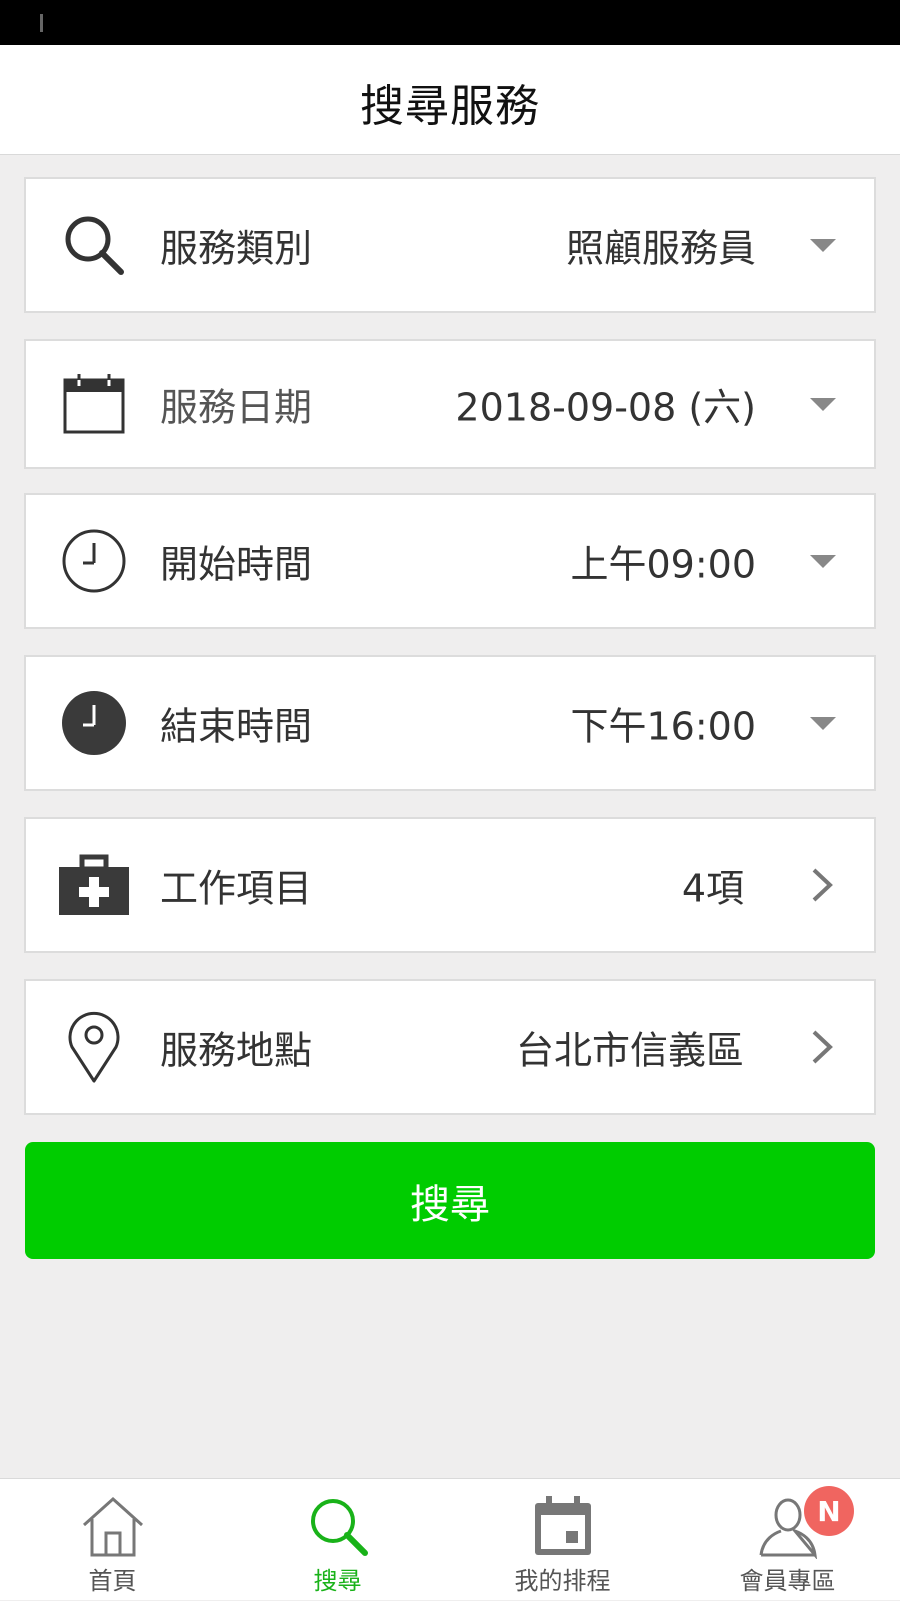 The image size is (900, 1601). What do you see at coordinates (605, 407) in the screenshot?
I see `date-value: 2018-09-08 (六)` at bounding box center [605, 407].